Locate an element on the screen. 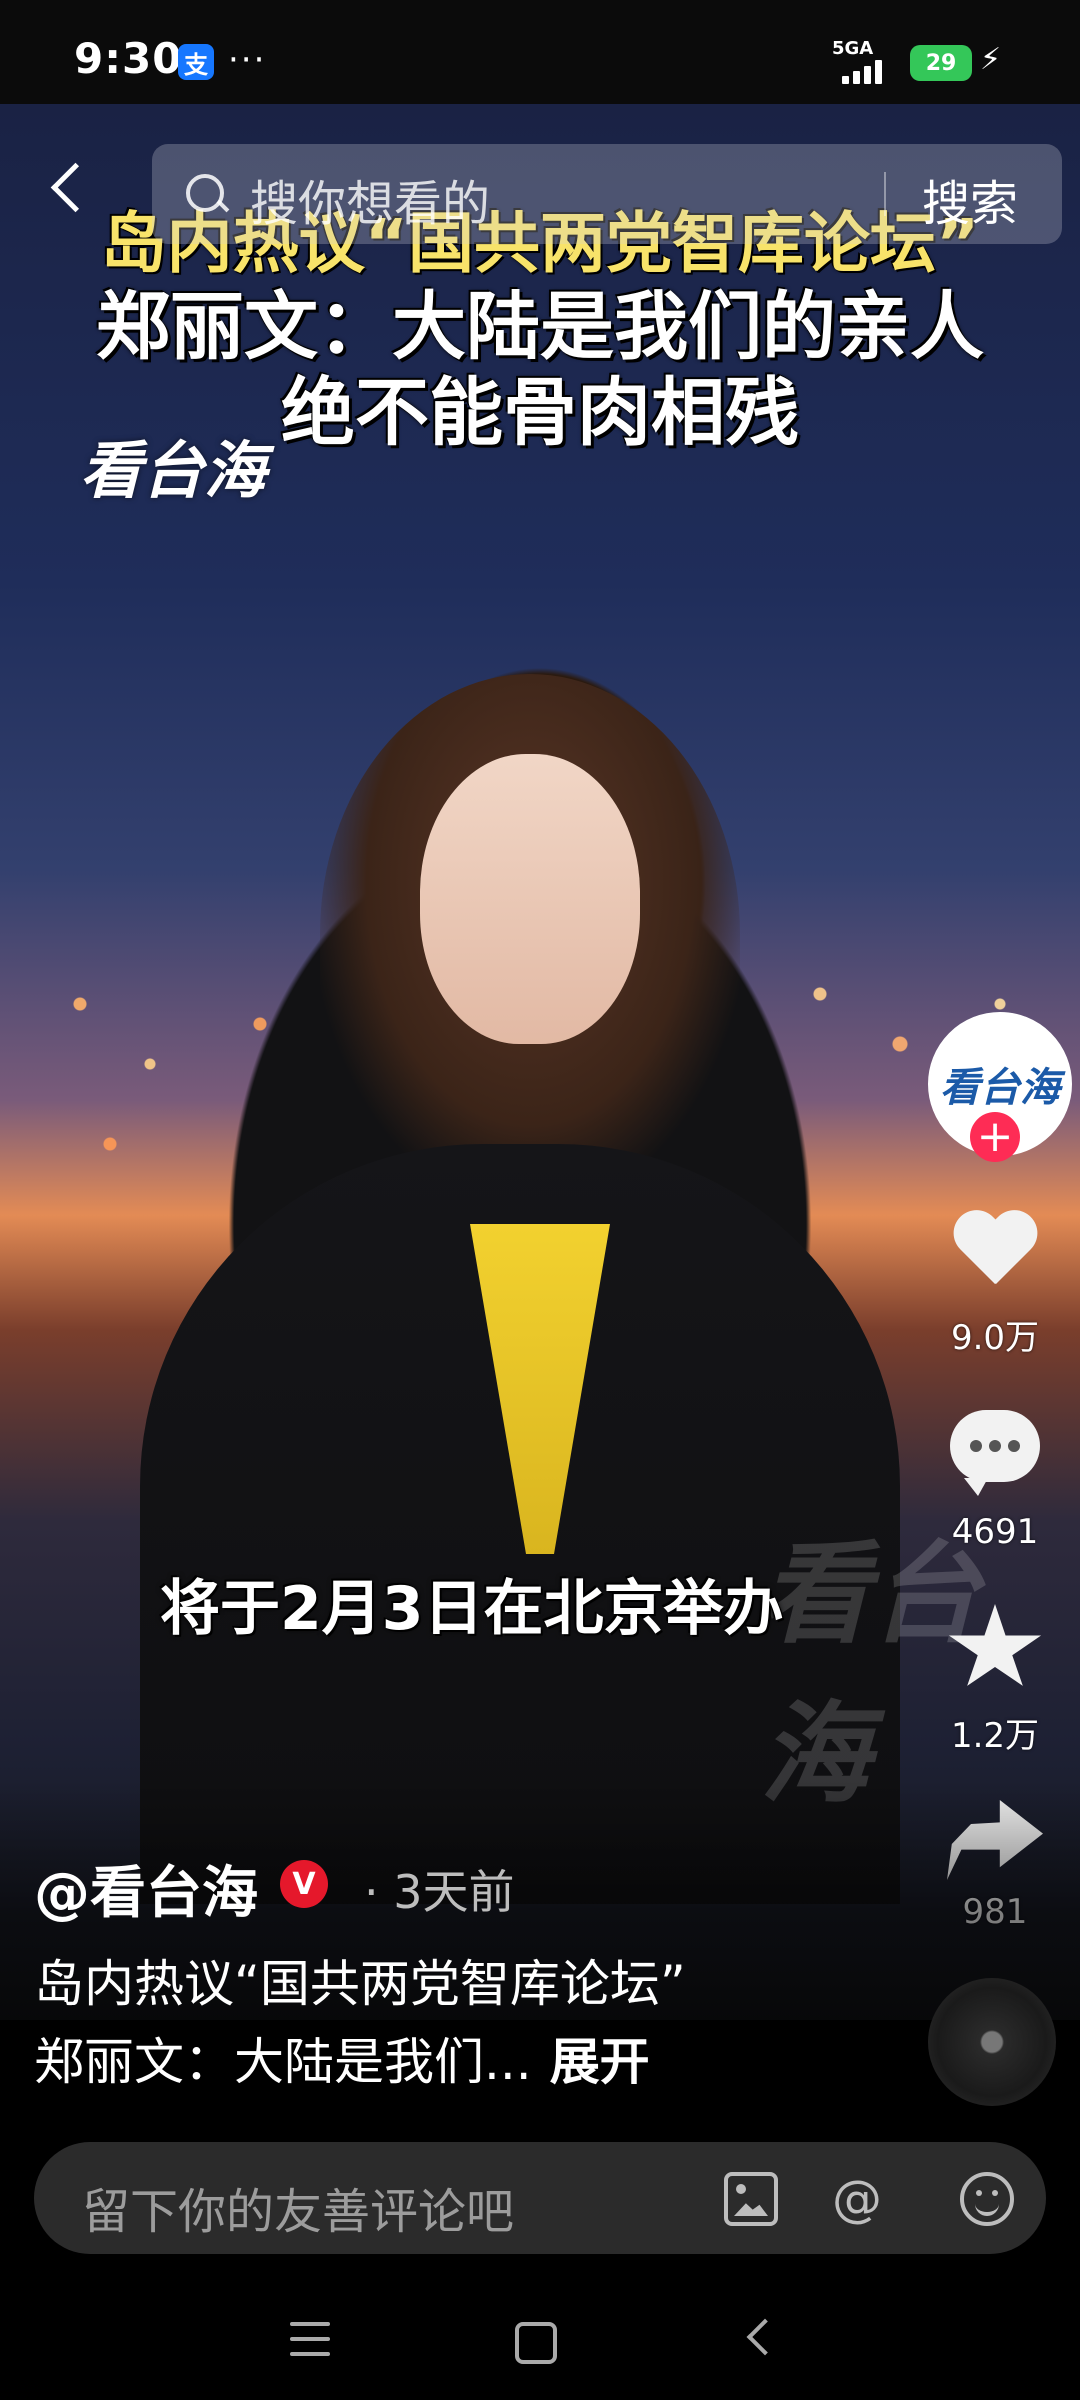 This screenshot has height=2400, width=1080. home-icon is located at coordinates (536, 2343).